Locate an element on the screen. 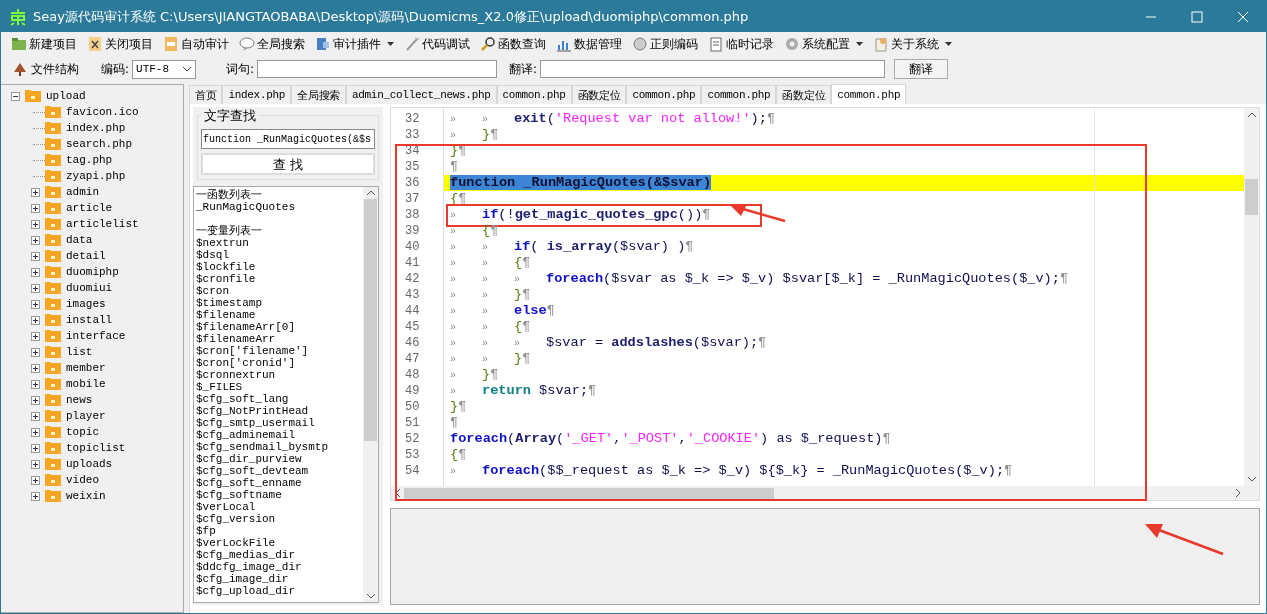 Image resolution: width=1267 pixels, height=614 pixels. maximize-icon is located at coordinates (1197, 16).